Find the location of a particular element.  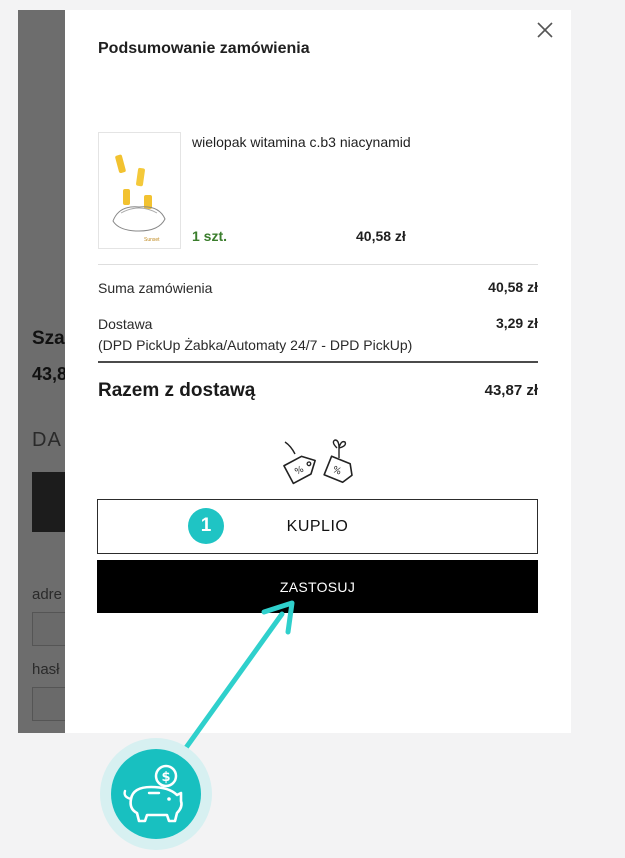

shipping-value: 3,29 zł is located at coordinates (516, 323).